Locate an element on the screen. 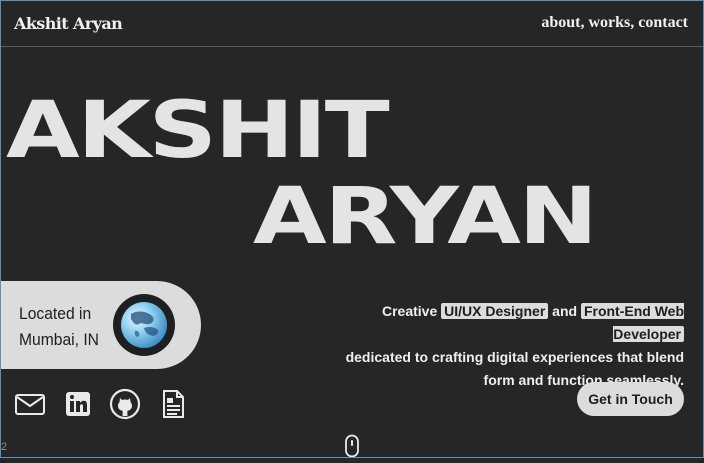 This screenshot has width=704, height=463. hero-first-name: AKSHIT is located at coordinates (198, 131).